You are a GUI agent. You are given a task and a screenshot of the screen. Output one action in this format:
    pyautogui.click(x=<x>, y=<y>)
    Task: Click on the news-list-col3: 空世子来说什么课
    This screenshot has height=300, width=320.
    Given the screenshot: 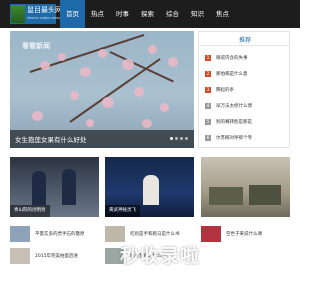 What is the action you would take?
    pyautogui.click(x=231, y=236)
    